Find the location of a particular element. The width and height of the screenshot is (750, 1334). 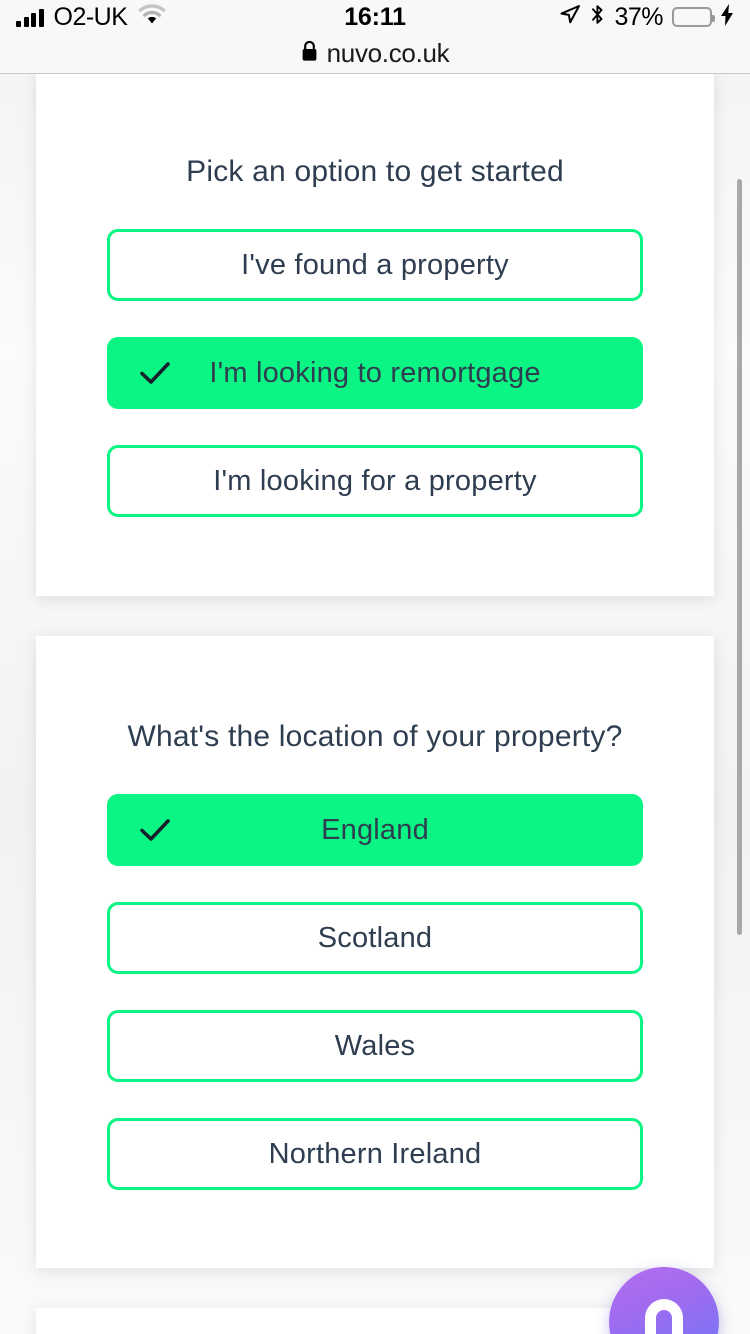

option-label: I'm looking to remortgage is located at coordinates (375, 372).